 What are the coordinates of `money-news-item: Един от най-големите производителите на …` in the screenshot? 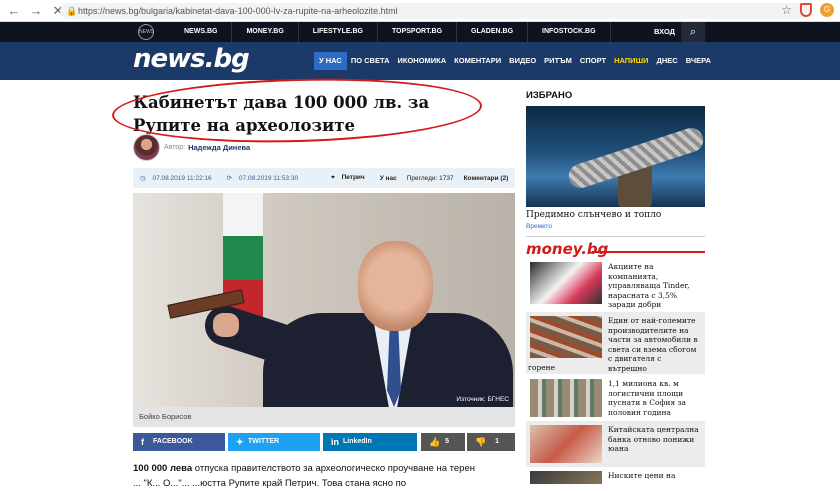 It's located at (615, 343).